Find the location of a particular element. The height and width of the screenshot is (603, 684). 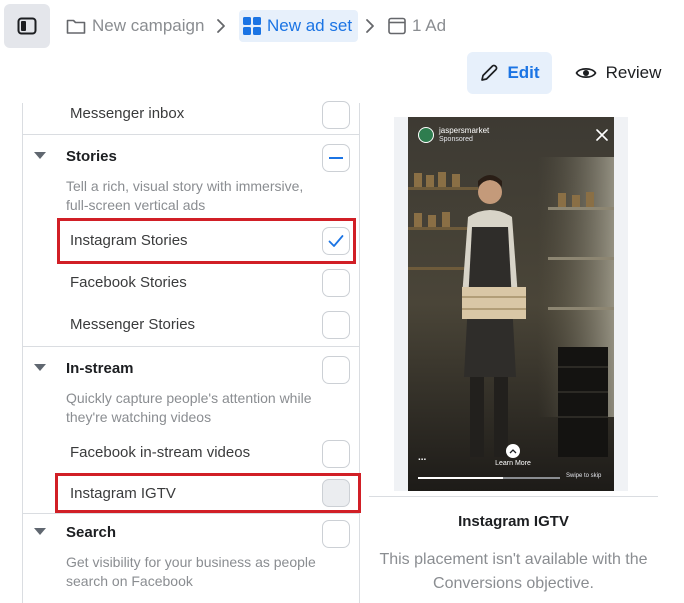

breadcrumb-ad: 1 Ad is located at coordinates (417, 26).